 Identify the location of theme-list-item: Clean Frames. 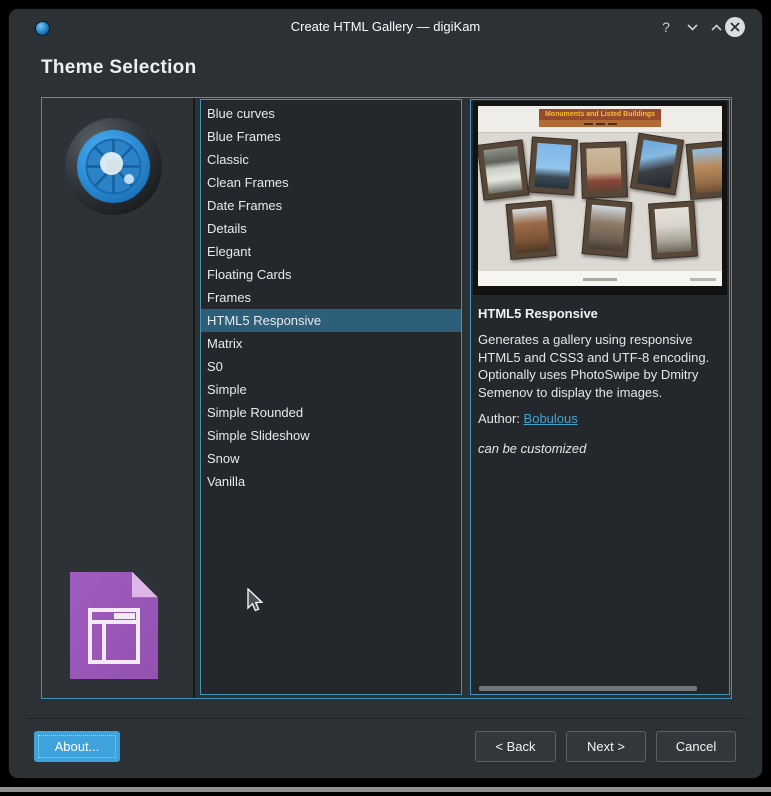
(331, 182).